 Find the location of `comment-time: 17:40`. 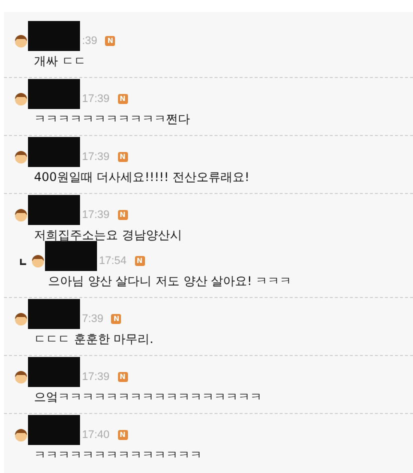

comment-time: 17:40 is located at coordinates (96, 435).